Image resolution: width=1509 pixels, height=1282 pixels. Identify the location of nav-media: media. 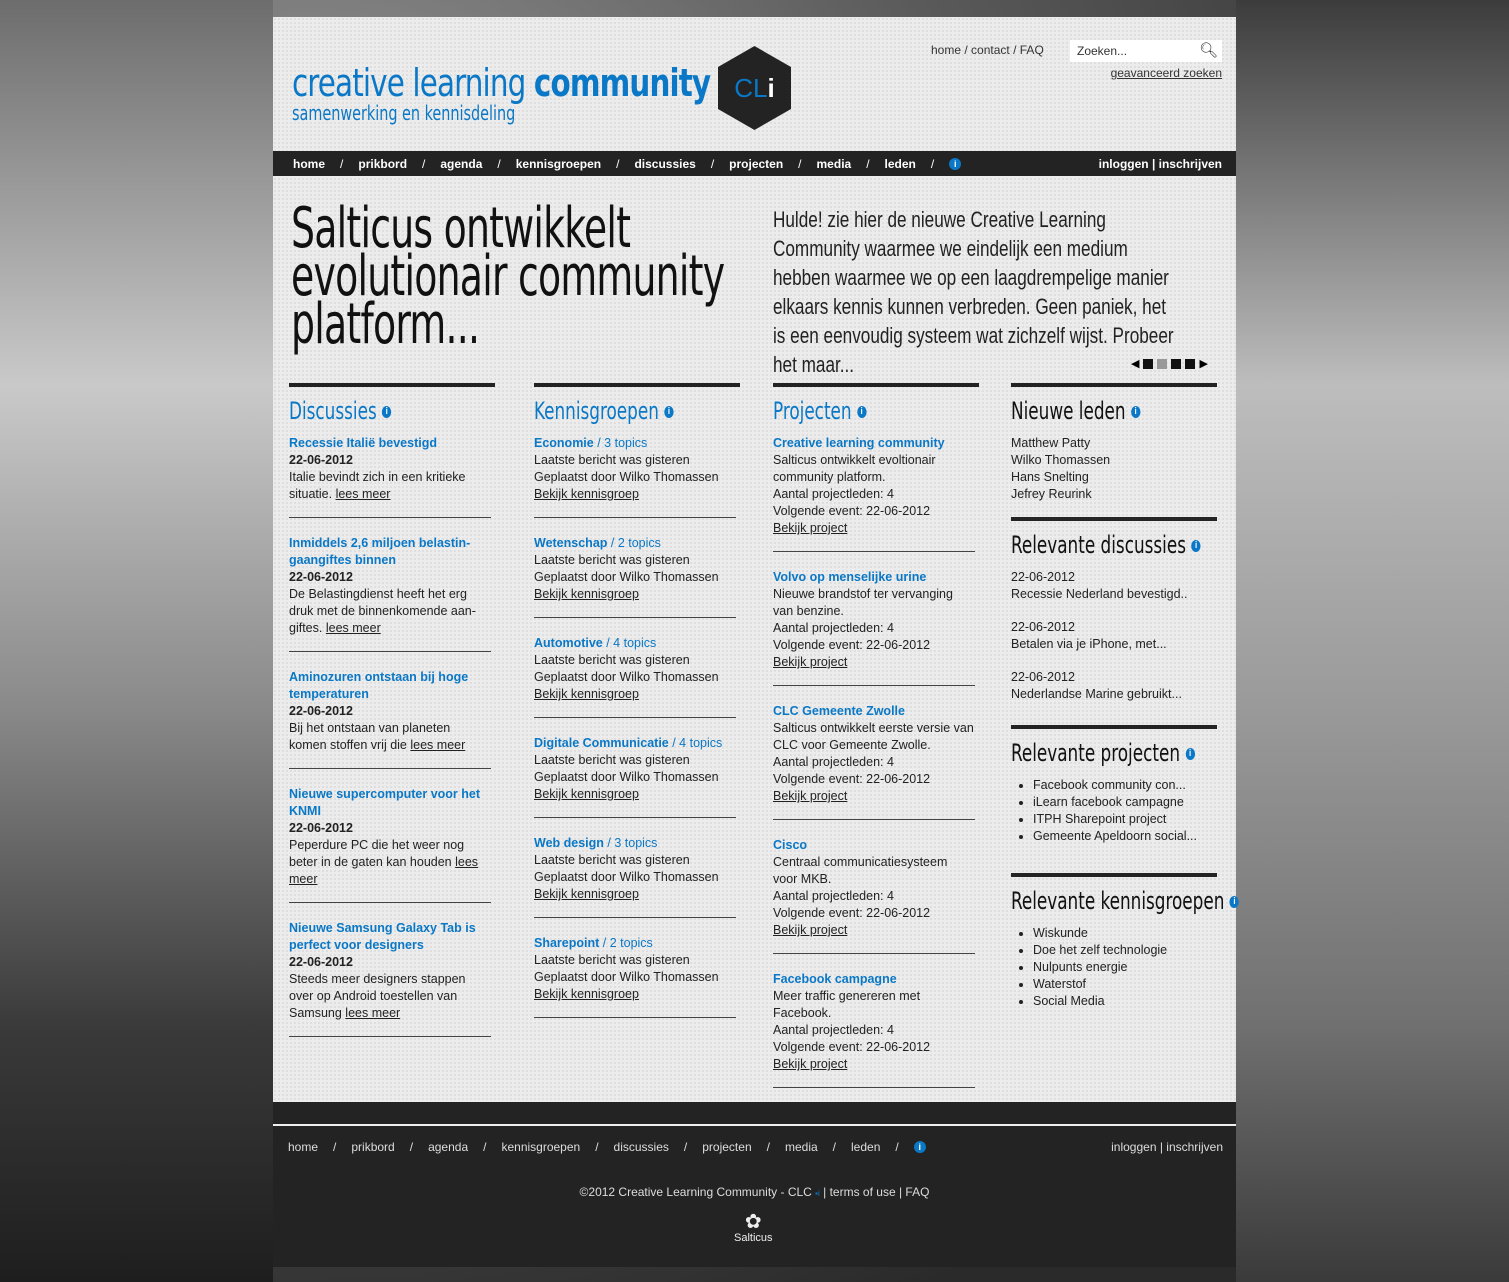
(834, 164).